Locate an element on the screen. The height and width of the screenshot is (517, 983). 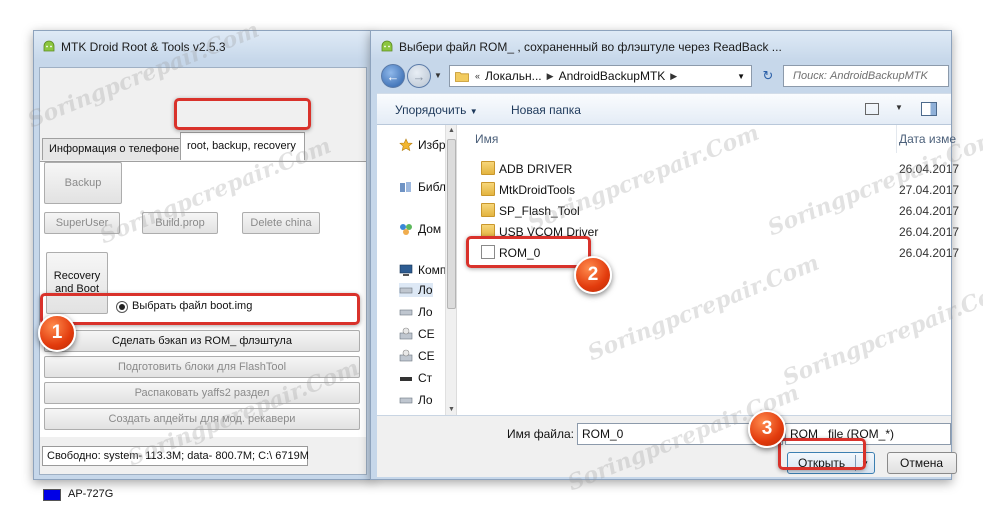
file-row-adb-driver: ADB DRIVER 26.04.2017 is located at coordinates (709, 168).